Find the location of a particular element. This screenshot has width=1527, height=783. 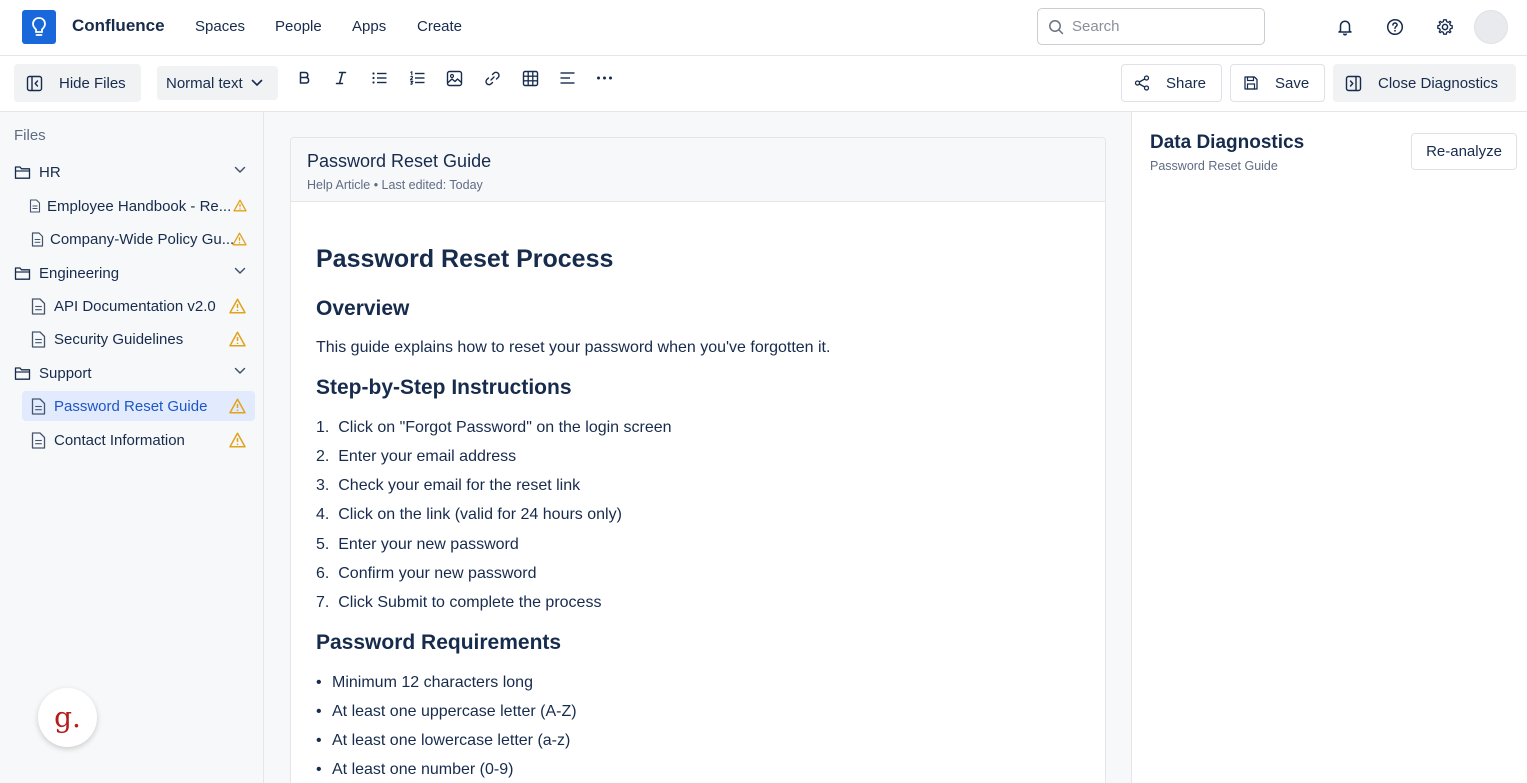

step-item: 3. Check your email for the reset link is located at coordinates (448, 485).